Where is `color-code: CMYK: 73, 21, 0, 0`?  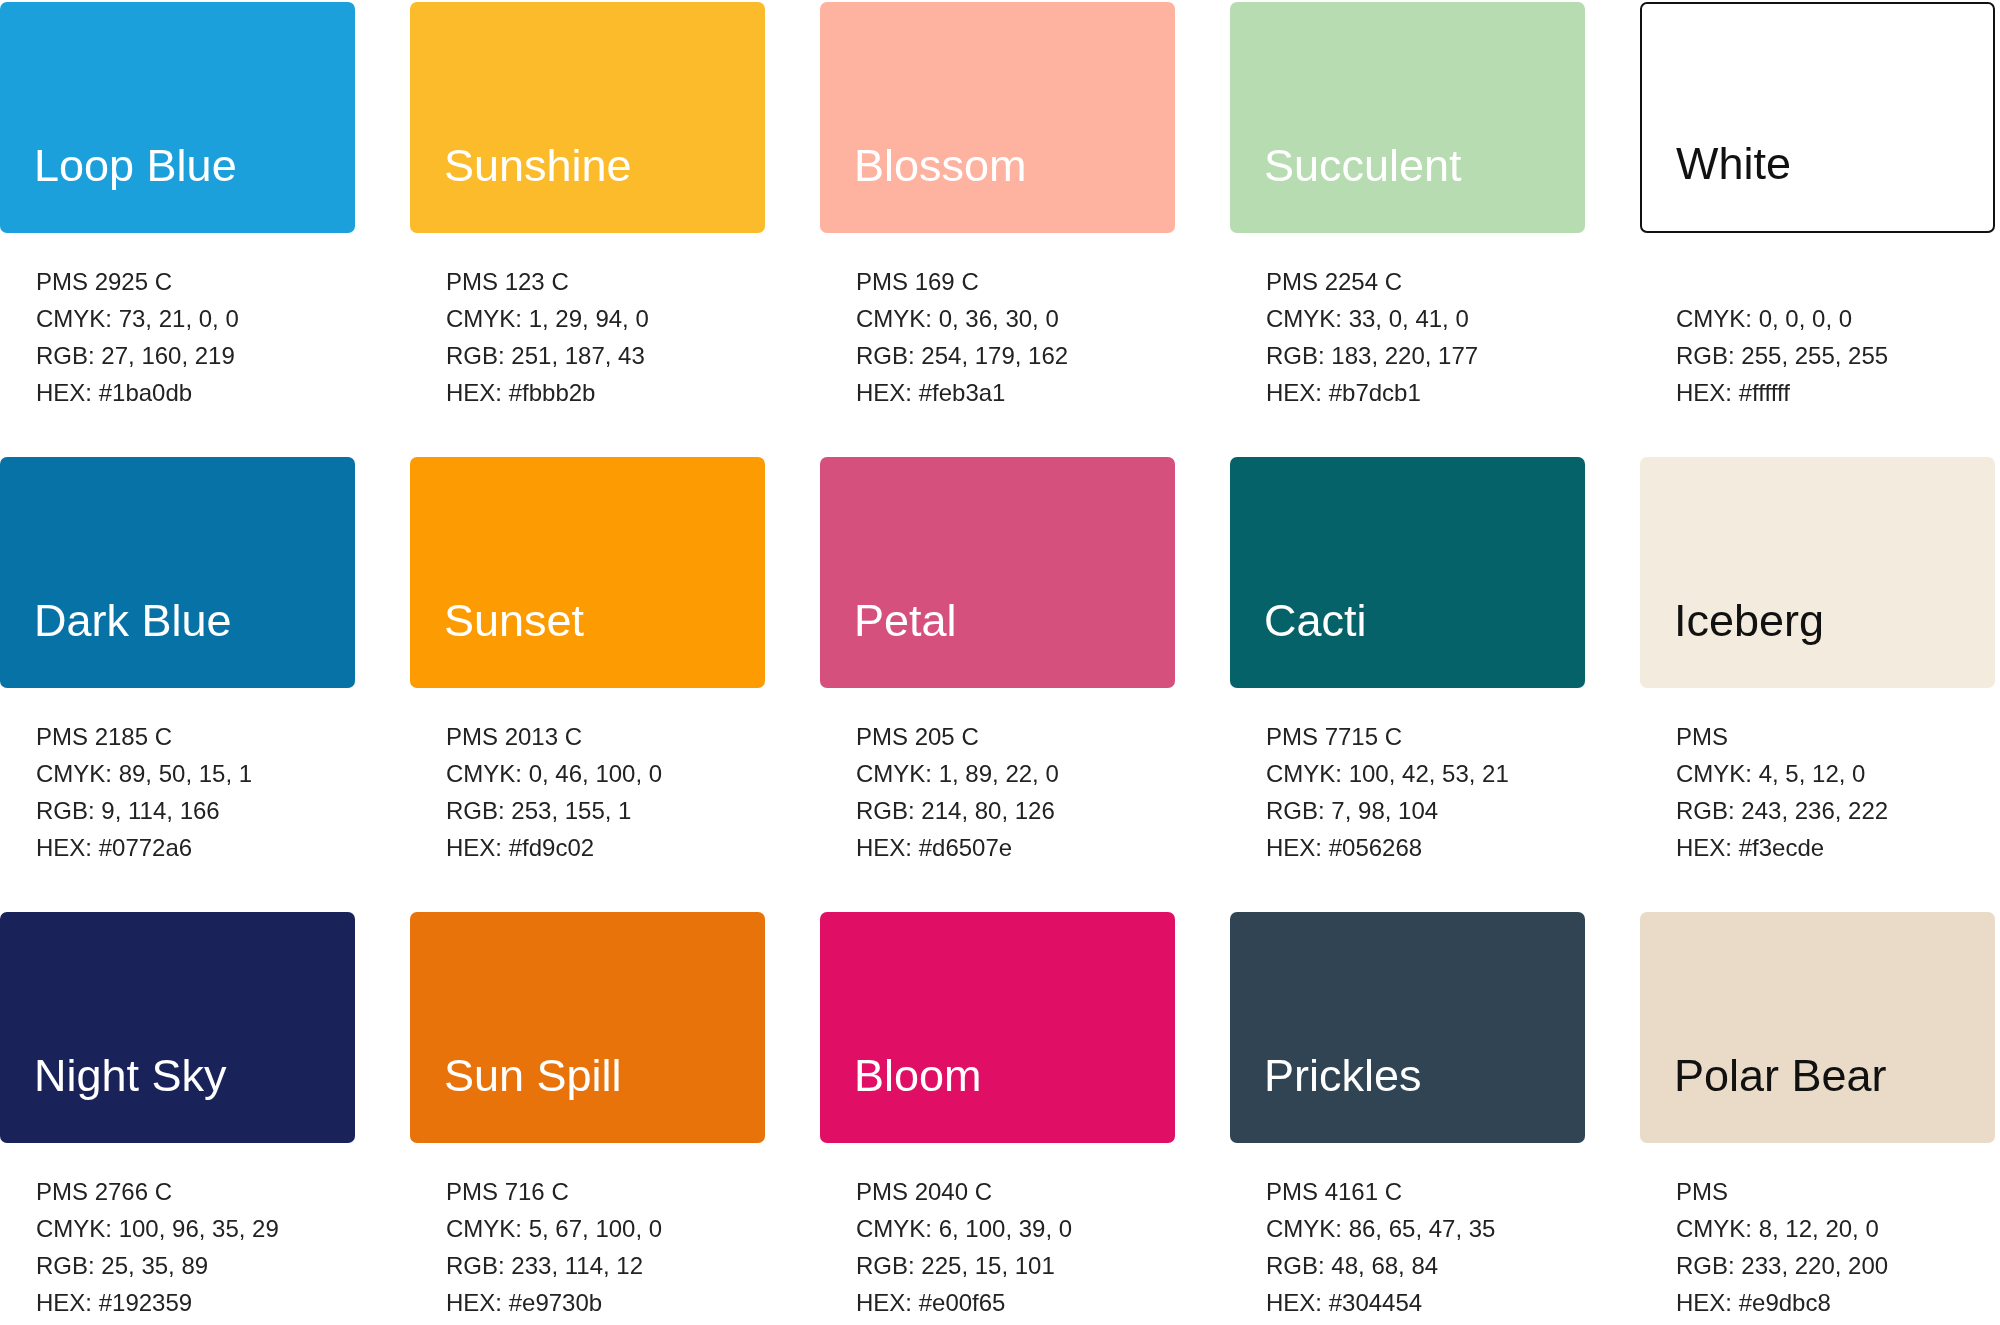 color-code: CMYK: 73, 21, 0, 0 is located at coordinates (138, 319).